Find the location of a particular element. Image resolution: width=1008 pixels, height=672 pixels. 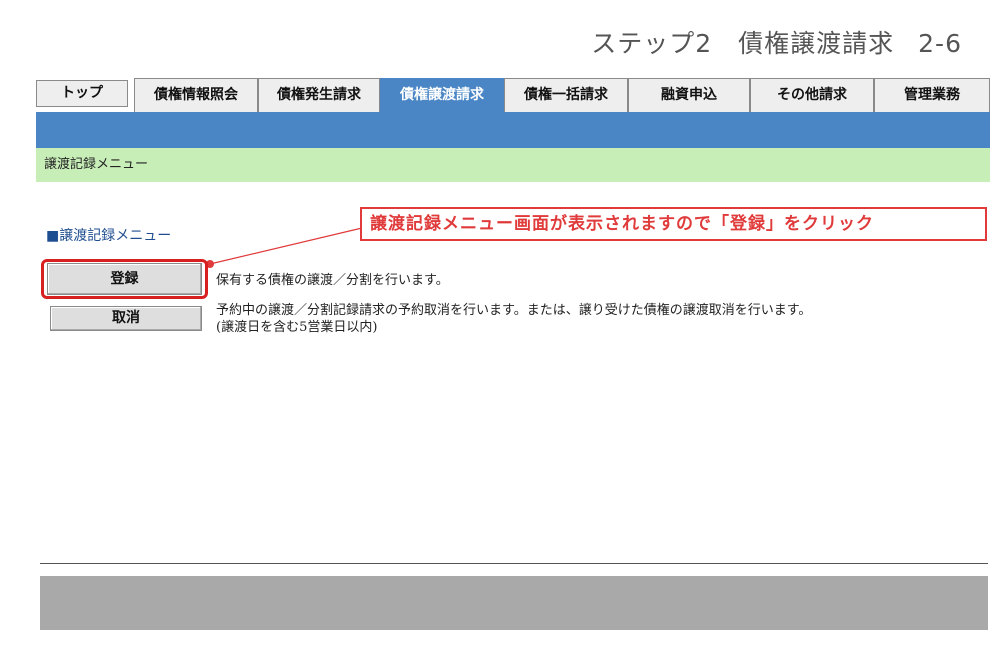

tab-management: 管理業務 is located at coordinates (932, 95).